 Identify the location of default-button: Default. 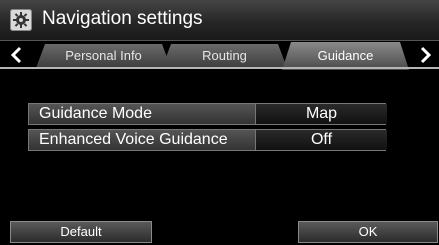
(81, 232).